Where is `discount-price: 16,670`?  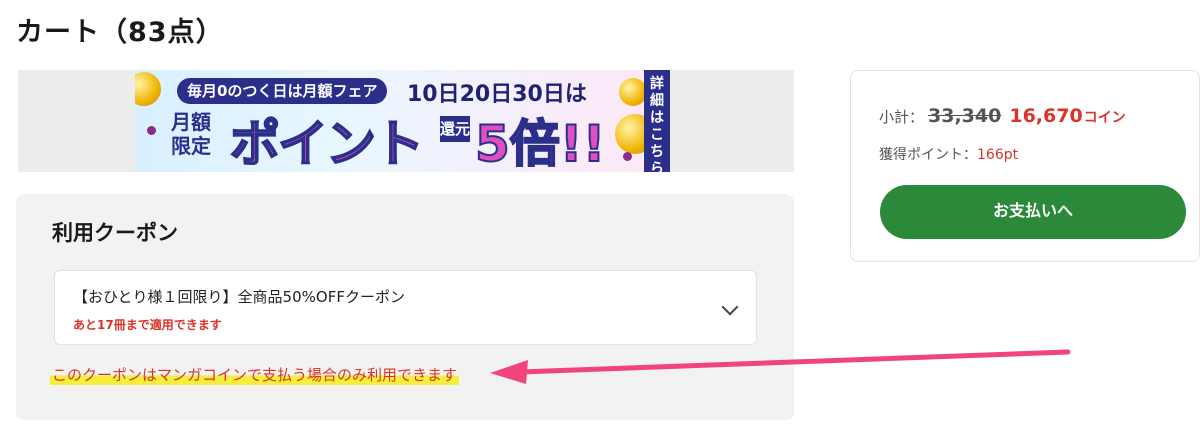 discount-price: 16,670 is located at coordinates (1046, 116).